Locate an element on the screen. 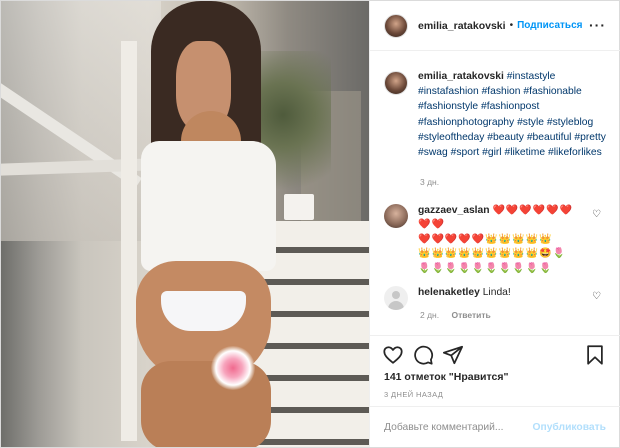  add-comment-bar: Опубликовать is located at coordinates (495, 426).